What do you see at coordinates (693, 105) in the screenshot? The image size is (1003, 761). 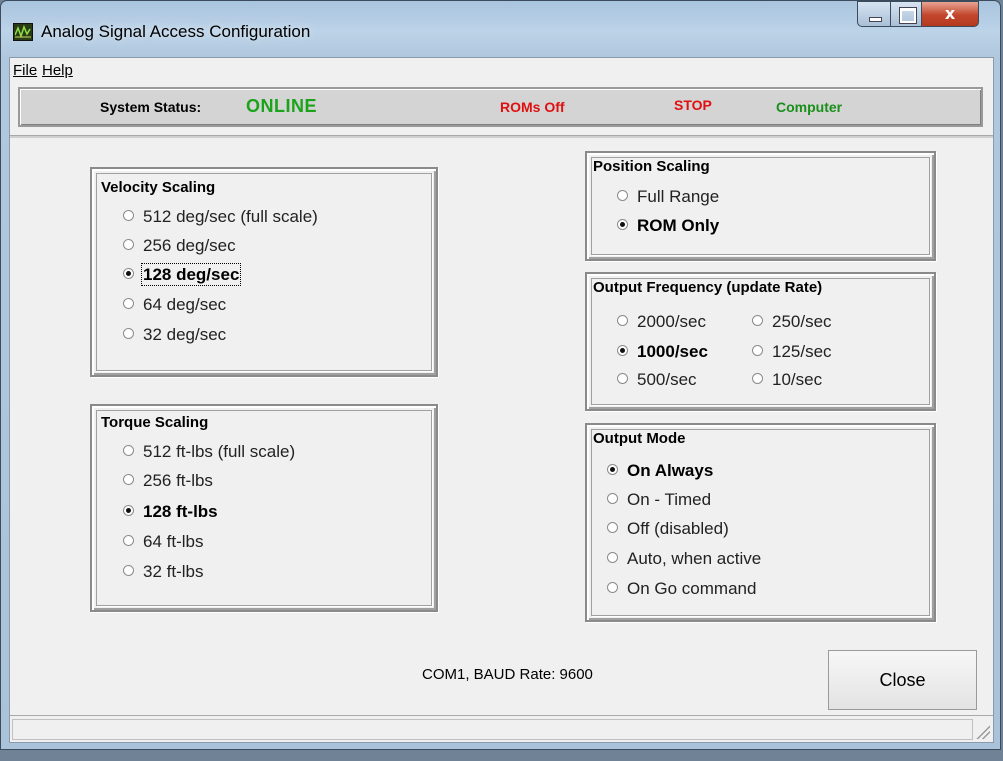 I see `run-state-indicator: STOP` at bounding box center [693, 105].